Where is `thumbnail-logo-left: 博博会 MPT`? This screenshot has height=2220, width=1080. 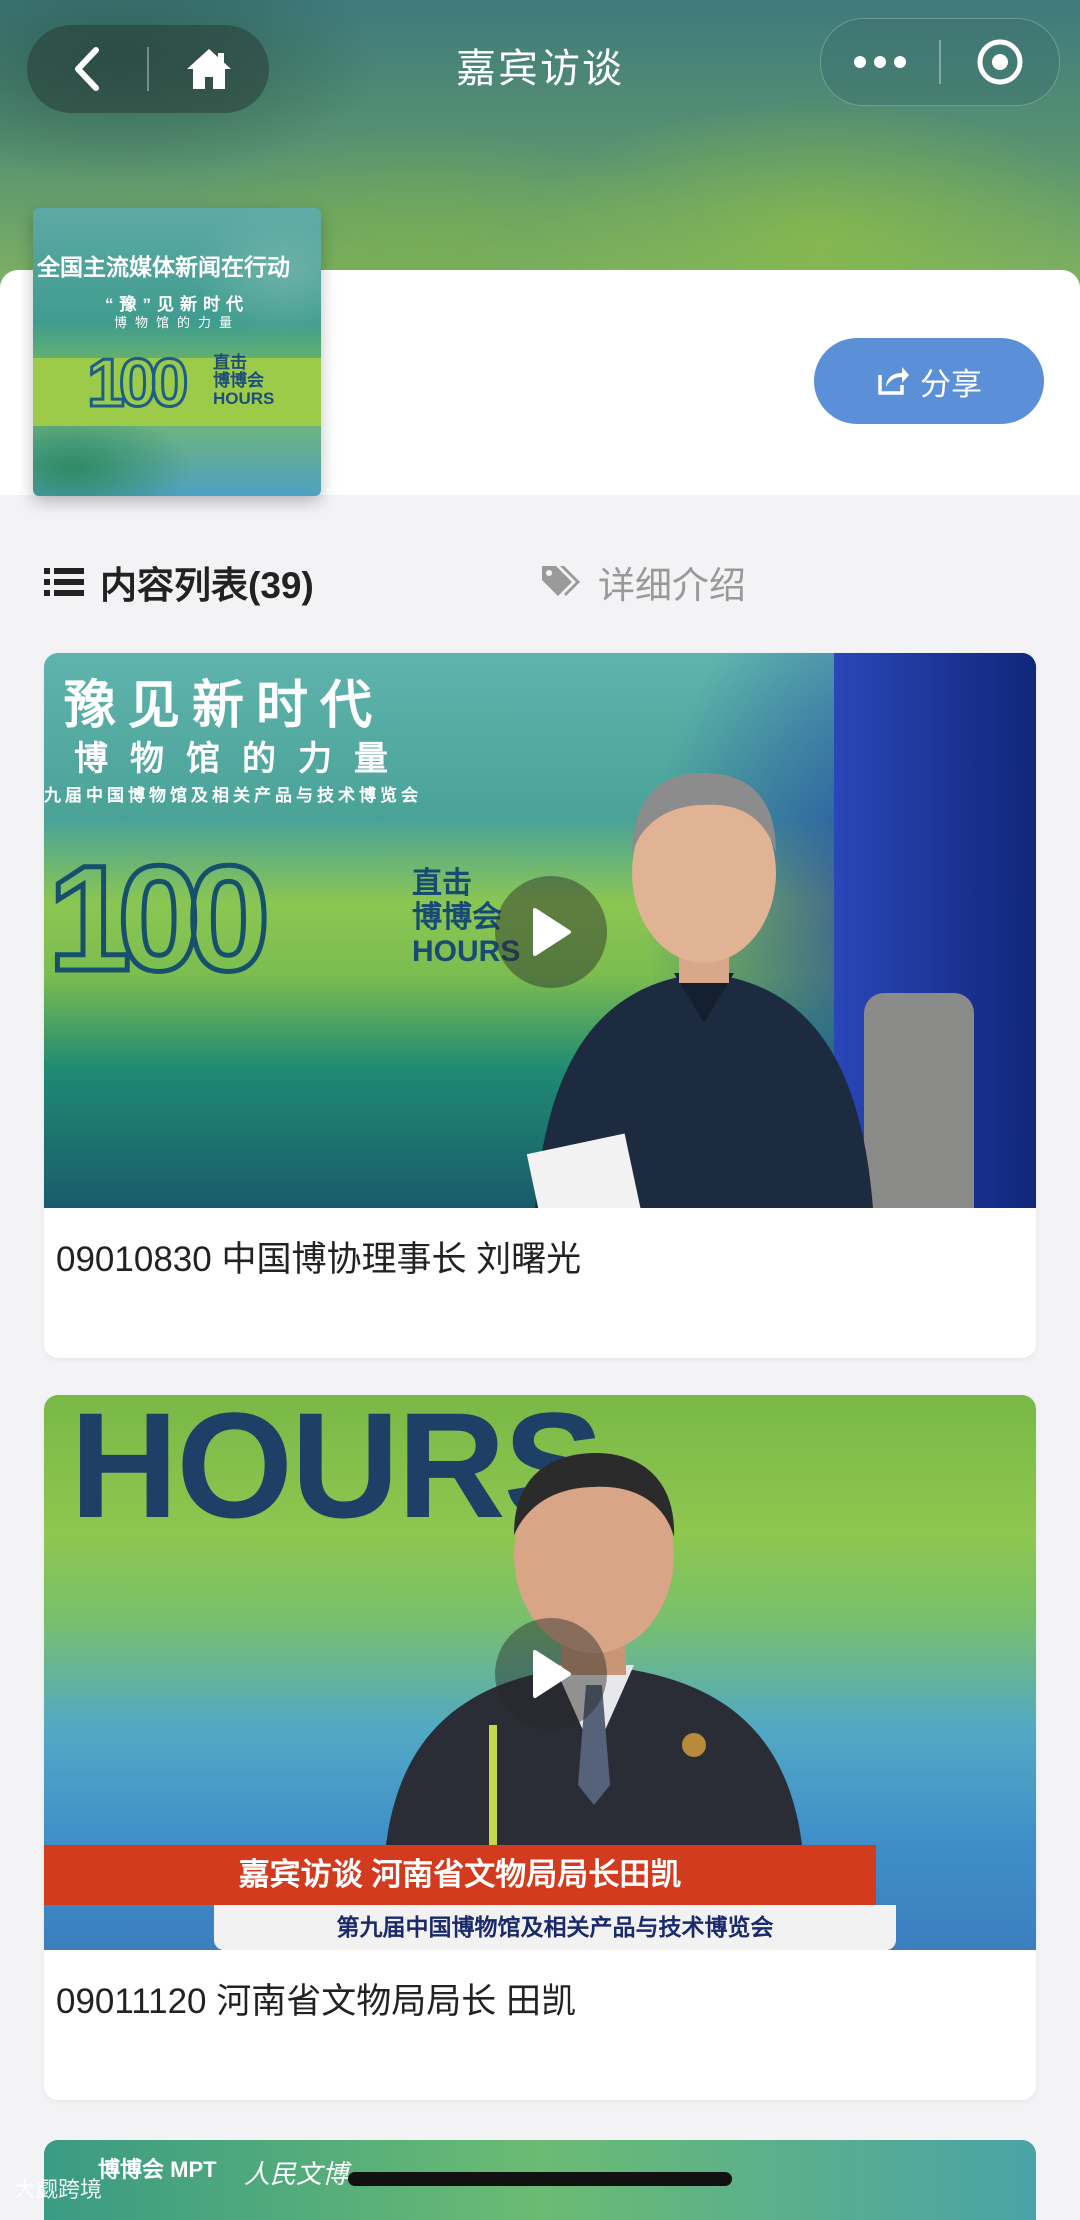 thumbnail-logo-left: 博博会 MPT is located at coordinates (157, 2169).